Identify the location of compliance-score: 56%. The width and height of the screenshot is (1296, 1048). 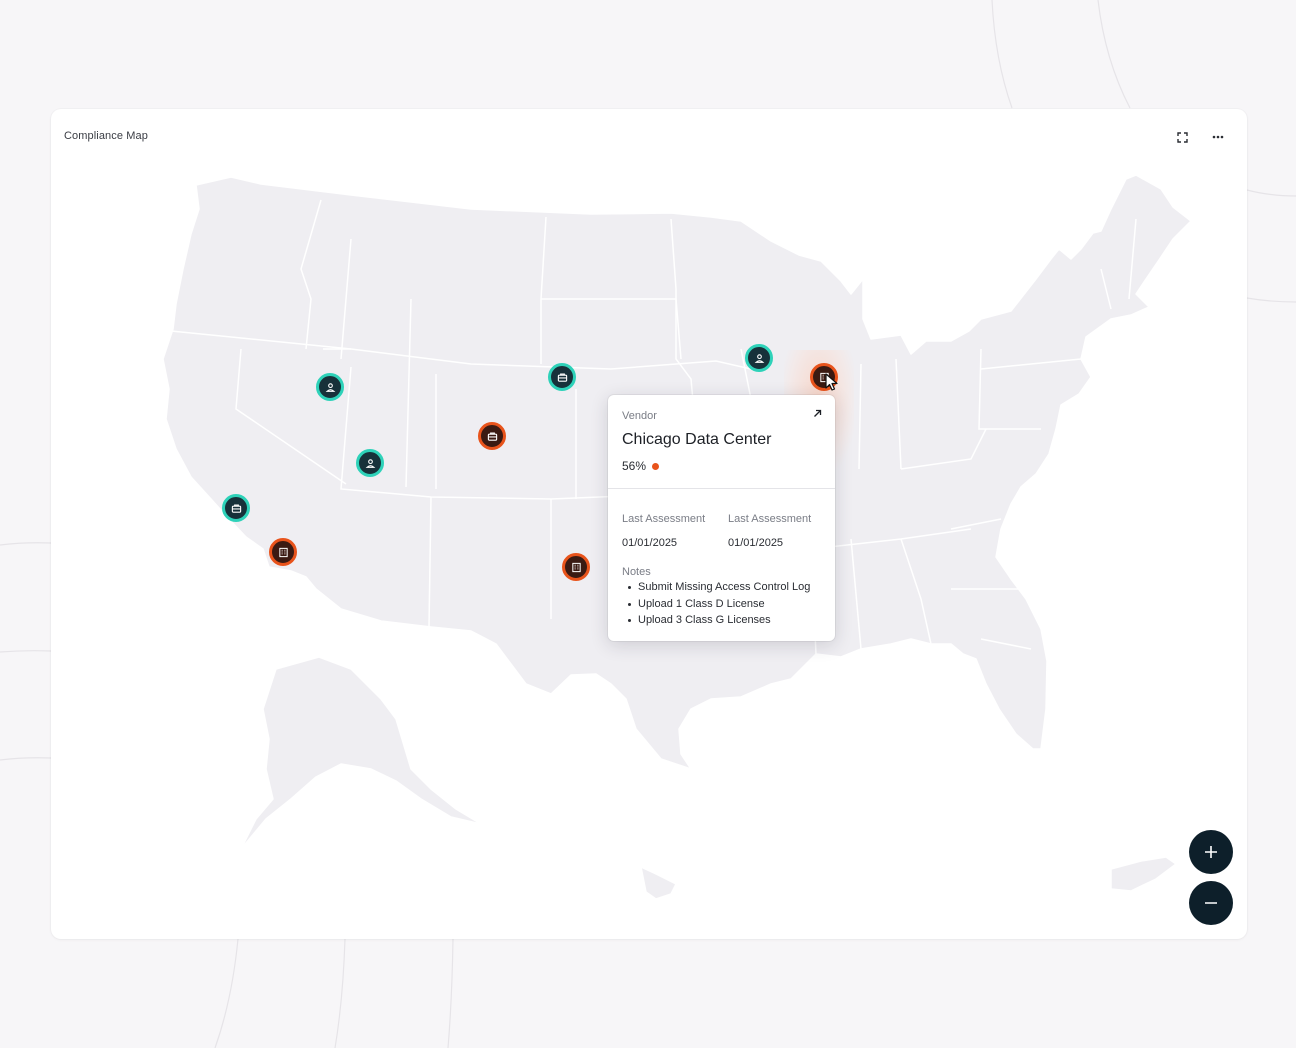
(641, 466).